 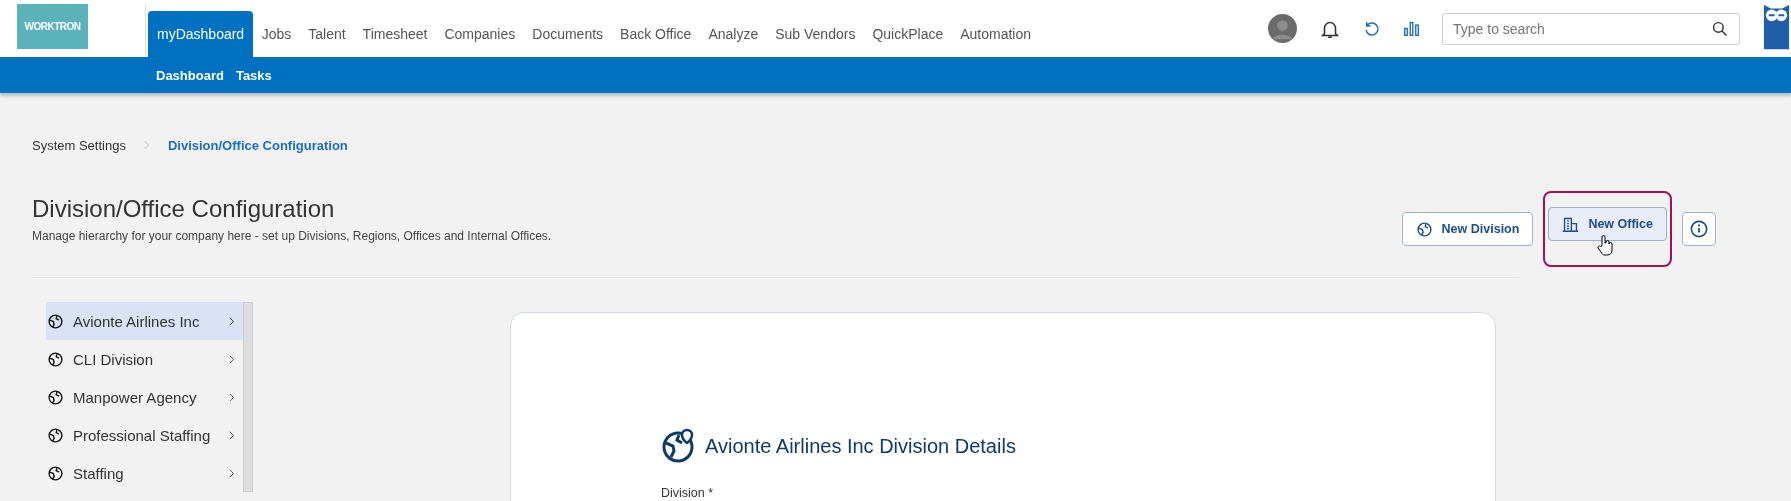 What do you see at coordinates (395, 34) in the screenshot?
I see `nav-tab: Timesheet` at bounding box center [395, 34].